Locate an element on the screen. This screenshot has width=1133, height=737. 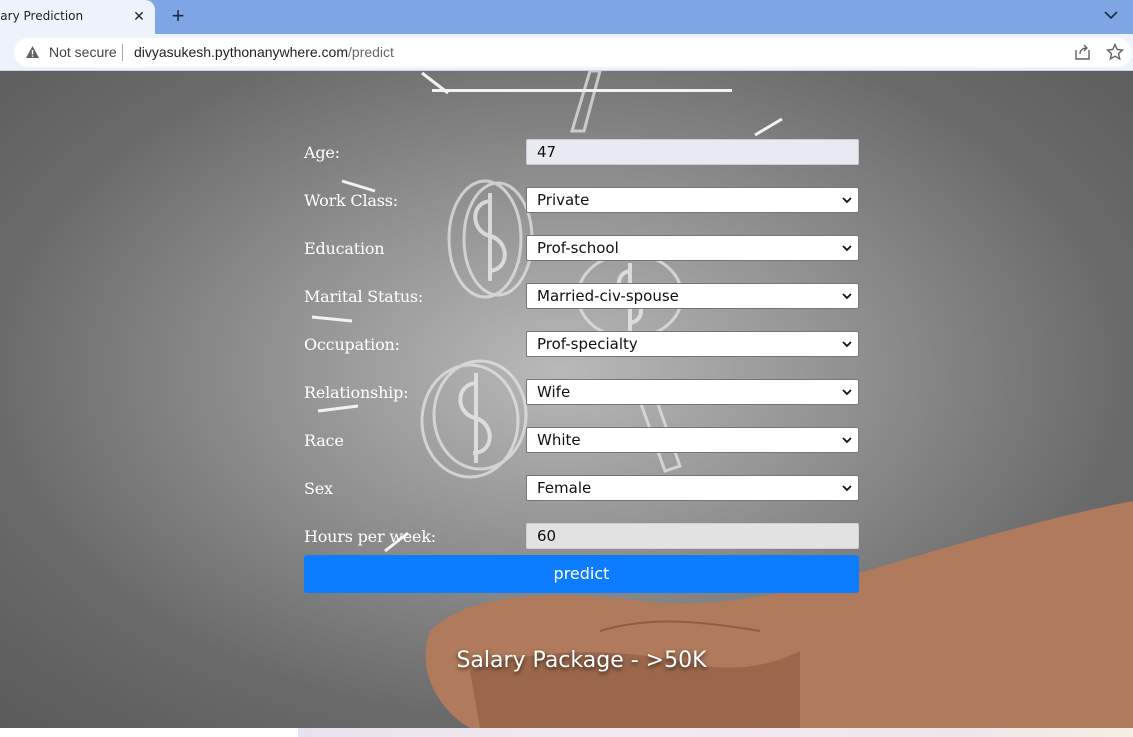
relationship-select: Wife is located at coordinates (692, 392).